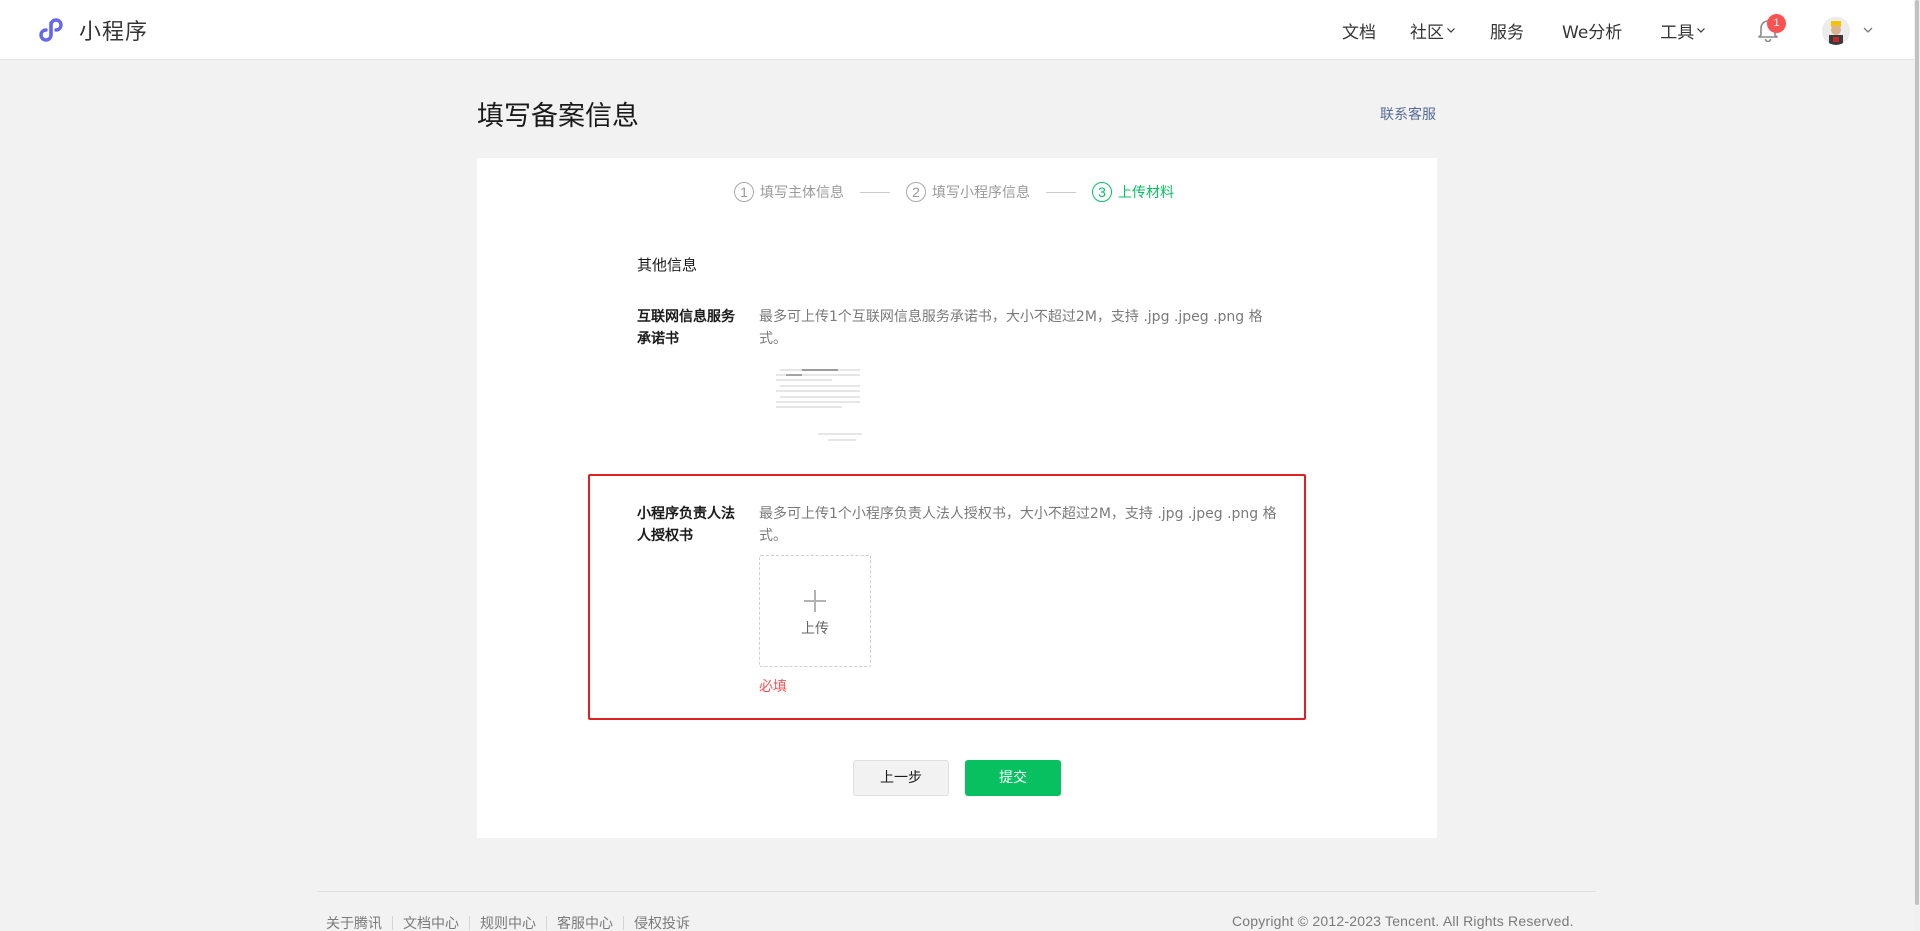  I want to click on step-number: 1, so click(744, 192).